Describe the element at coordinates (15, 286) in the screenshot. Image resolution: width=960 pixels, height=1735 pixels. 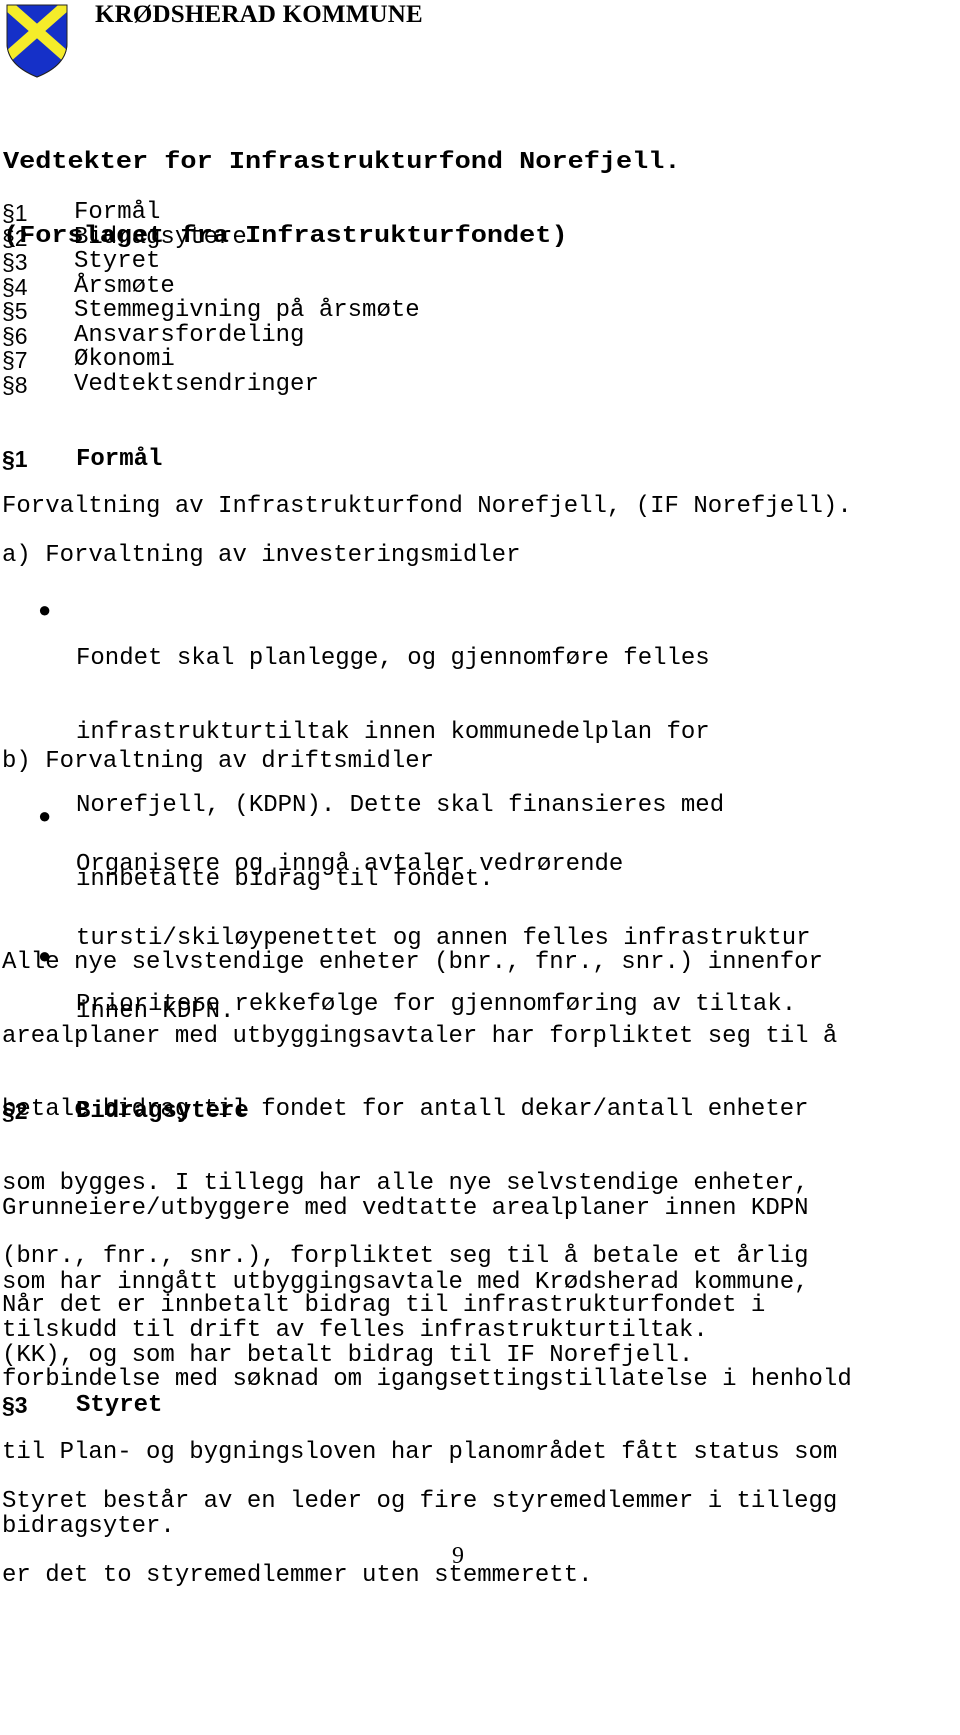
I see `toc-number: §4` at that location.